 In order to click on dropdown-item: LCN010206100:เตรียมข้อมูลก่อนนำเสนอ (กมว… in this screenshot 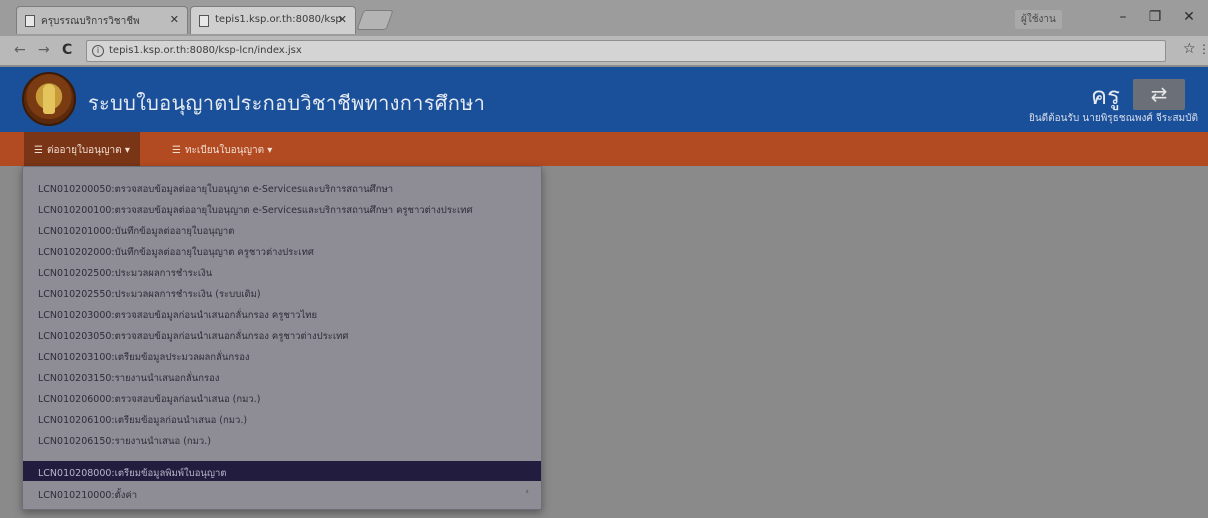, I will do `click(282, 418)`.